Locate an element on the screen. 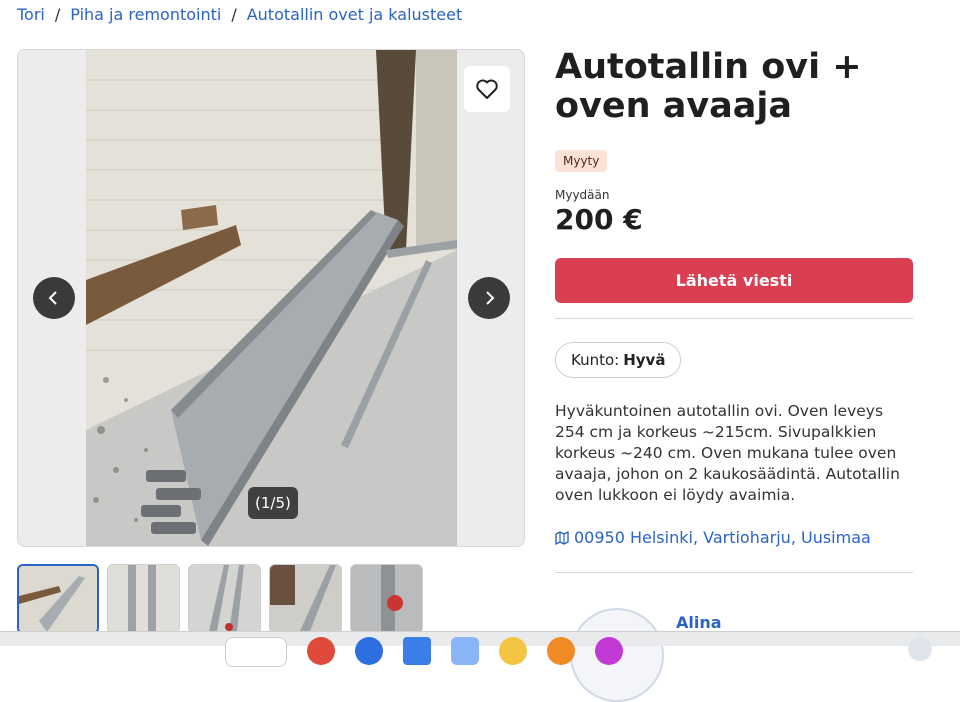  listing-title: Autotallin ovi + oven avaaja is located at coordinates (708, 86).